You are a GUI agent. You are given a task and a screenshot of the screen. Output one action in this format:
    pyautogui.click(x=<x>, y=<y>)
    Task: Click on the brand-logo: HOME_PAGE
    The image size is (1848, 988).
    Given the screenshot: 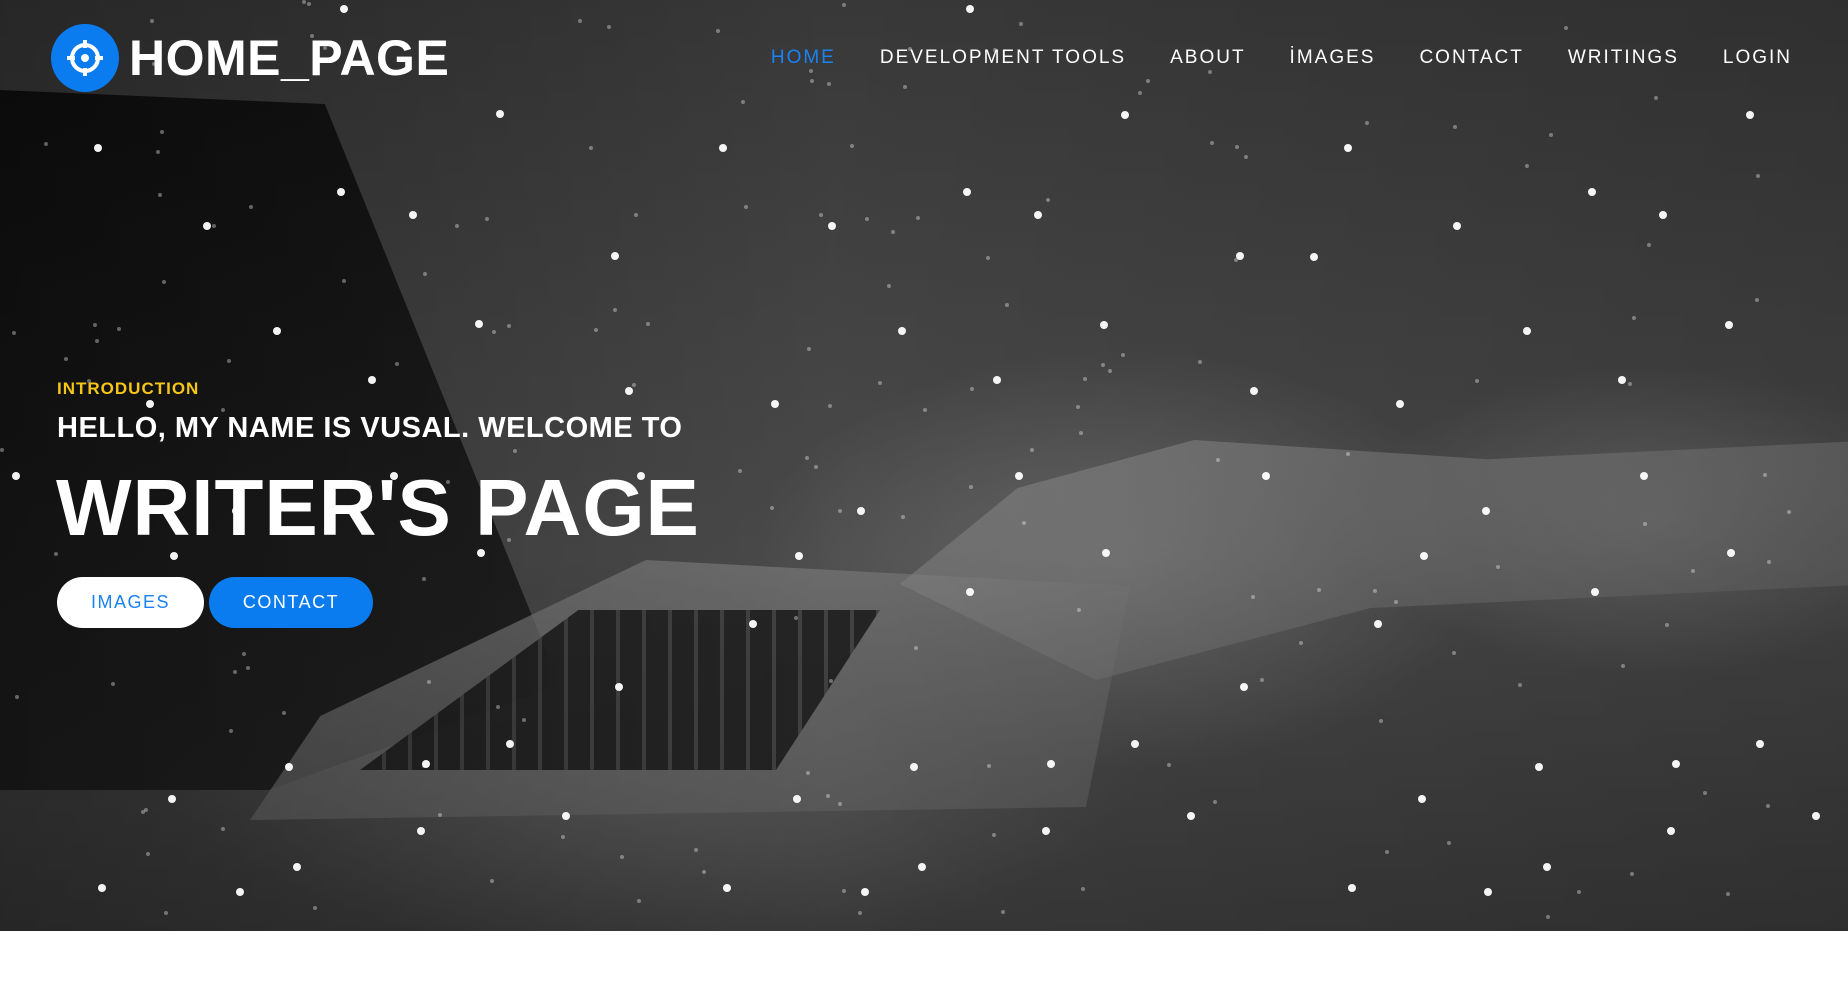 What is the action you would take?
    pyautogui.click(x=250, y=58)
    